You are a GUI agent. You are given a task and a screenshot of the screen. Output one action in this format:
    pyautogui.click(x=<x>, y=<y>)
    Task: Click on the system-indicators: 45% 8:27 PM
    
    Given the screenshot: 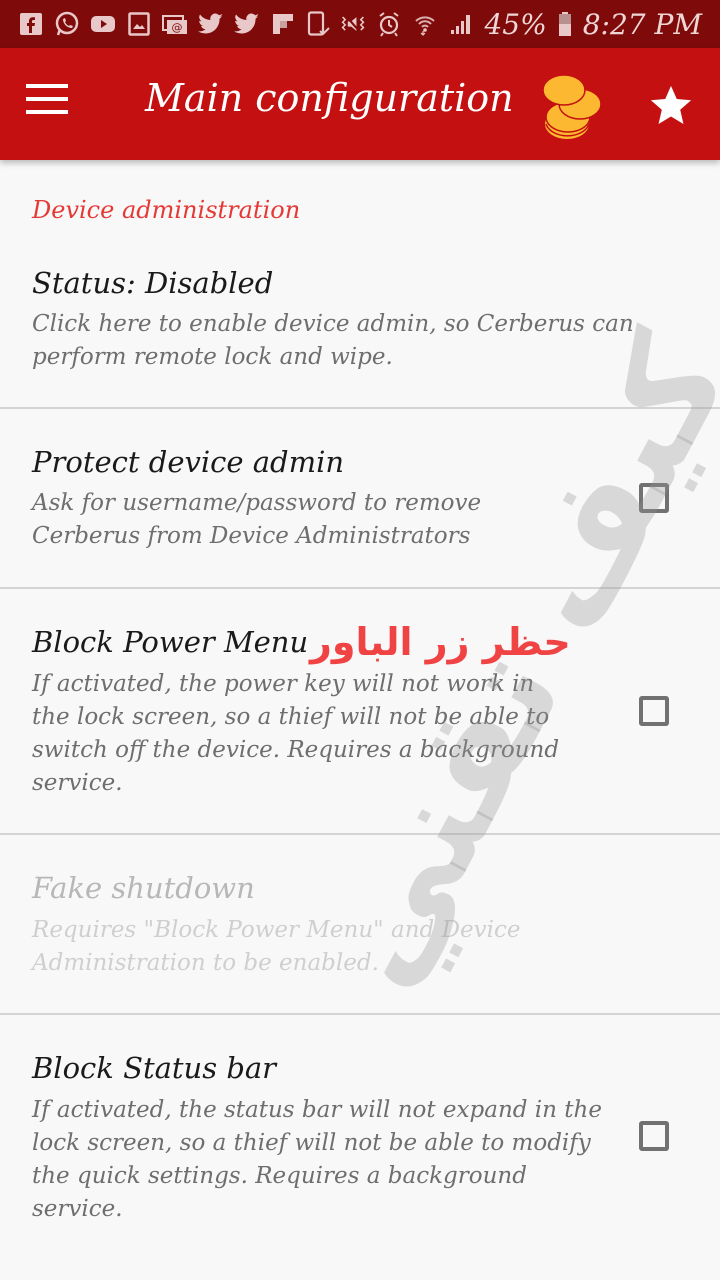 What is the action you would take?
    pyautogui.click(x=521, y=24)
    